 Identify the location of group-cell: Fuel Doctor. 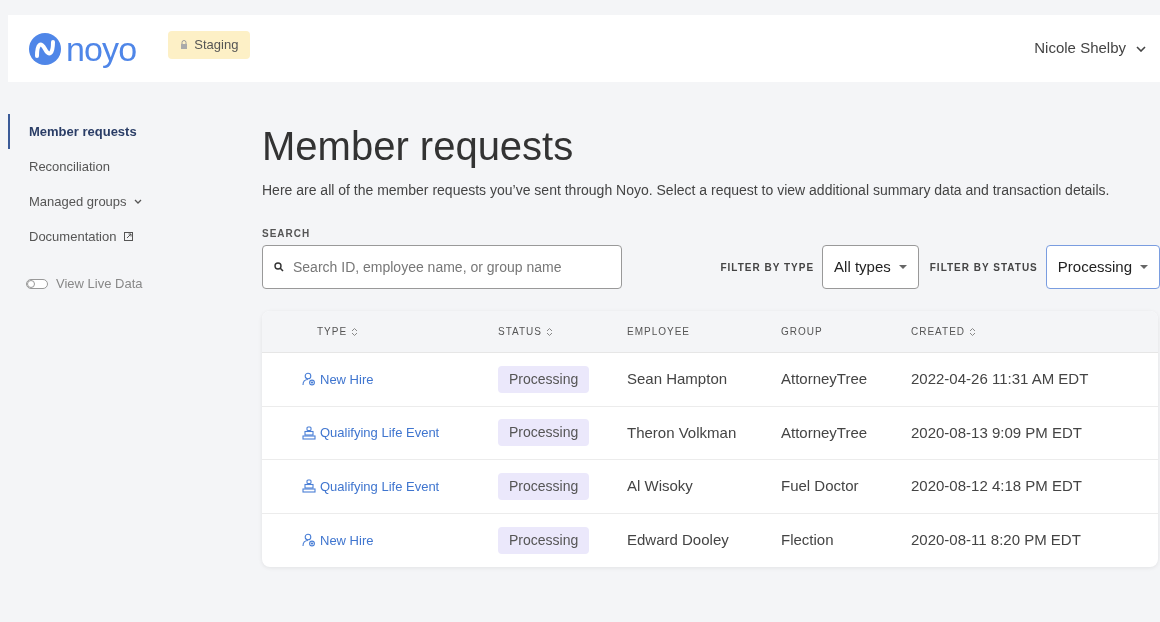
(820, 486).